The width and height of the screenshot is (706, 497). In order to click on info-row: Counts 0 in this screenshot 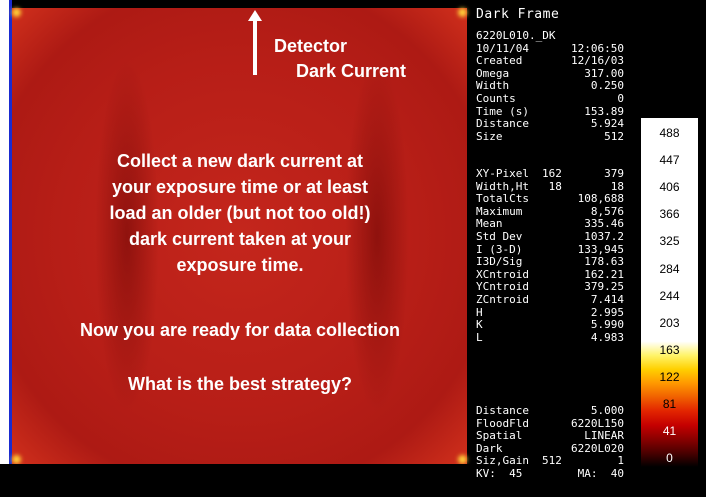, I will do `click(550, 98)`.